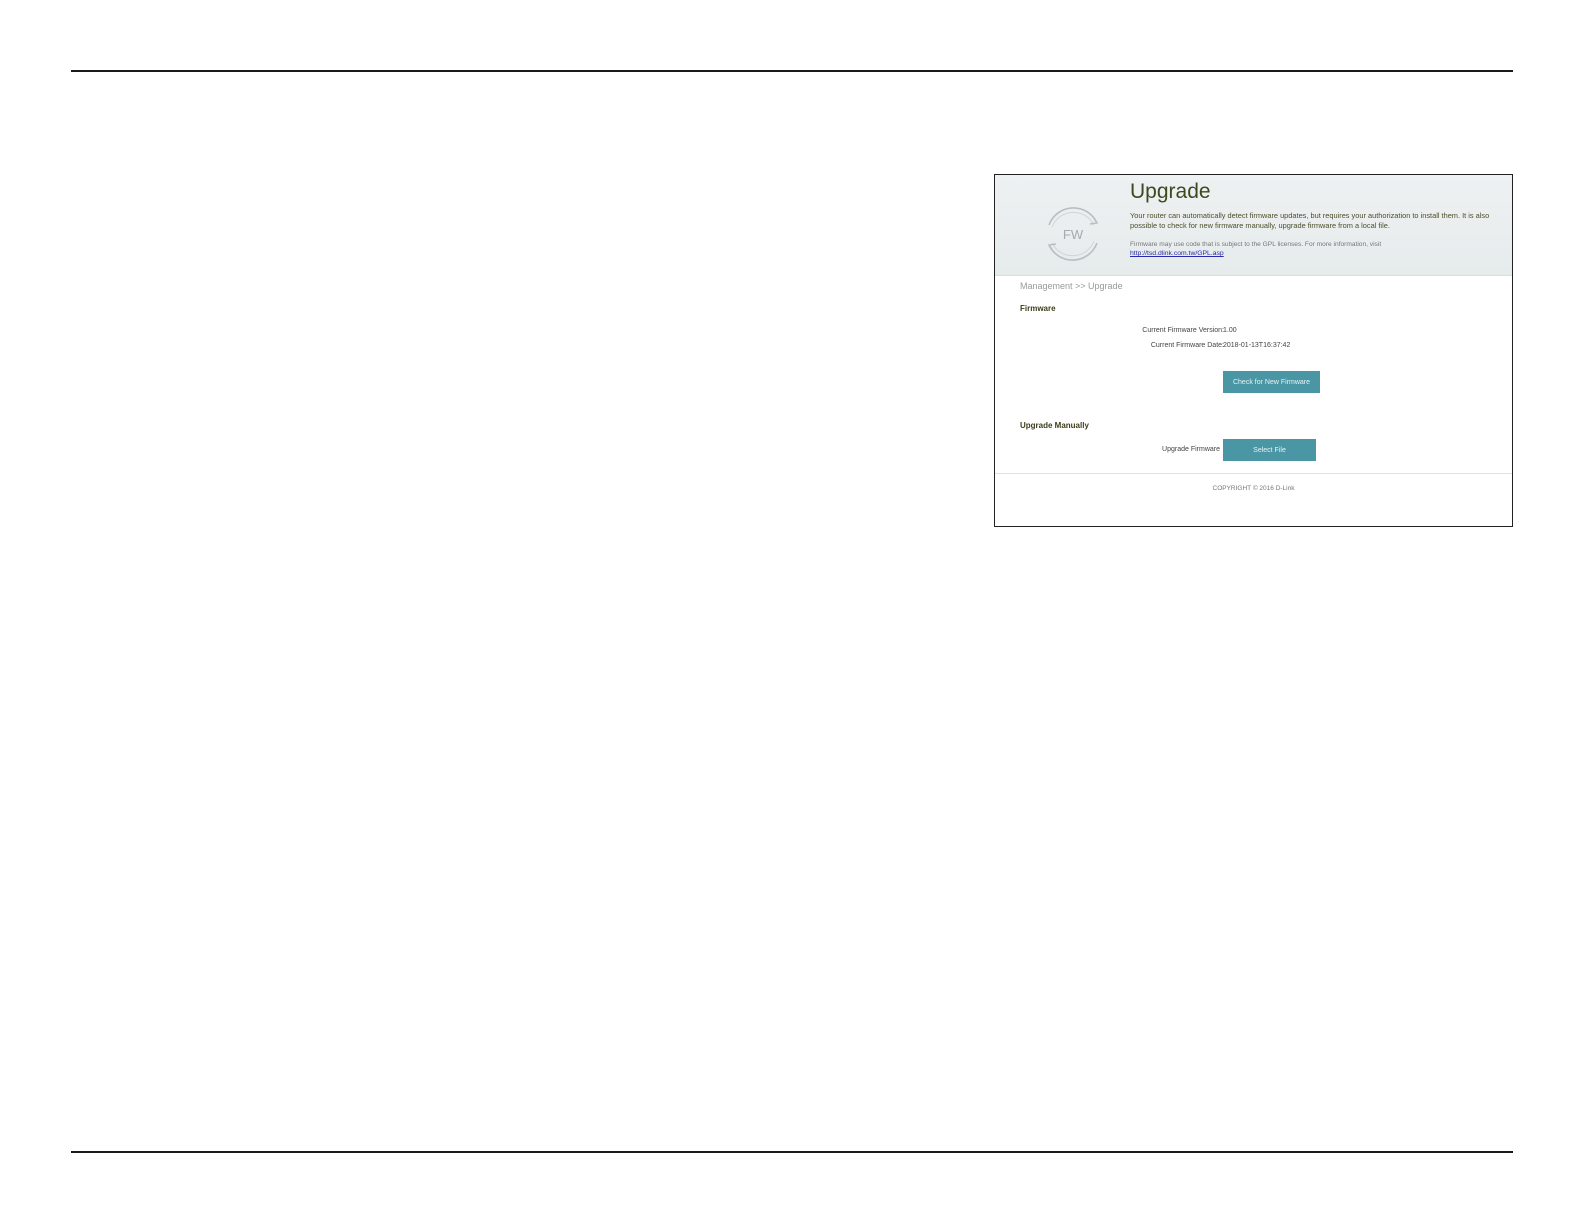 The image size is (1584, 1224). Describe the element at coordinates (1257, 345) in the screenshot. I see `firmware-date-value: 2018-01-13T16:37:42` at that location.